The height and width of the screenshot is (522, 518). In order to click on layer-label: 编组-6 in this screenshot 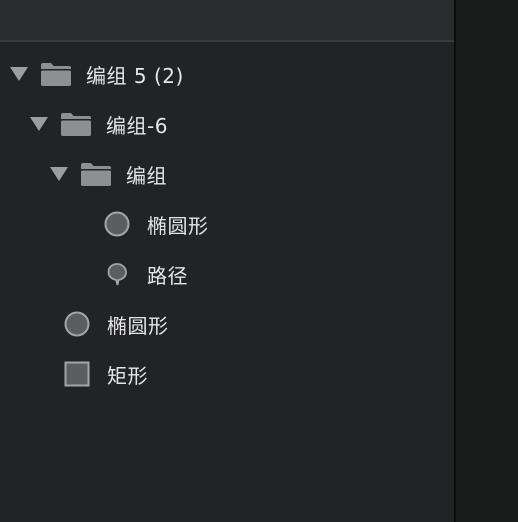, I will do `click(137, 125)`.